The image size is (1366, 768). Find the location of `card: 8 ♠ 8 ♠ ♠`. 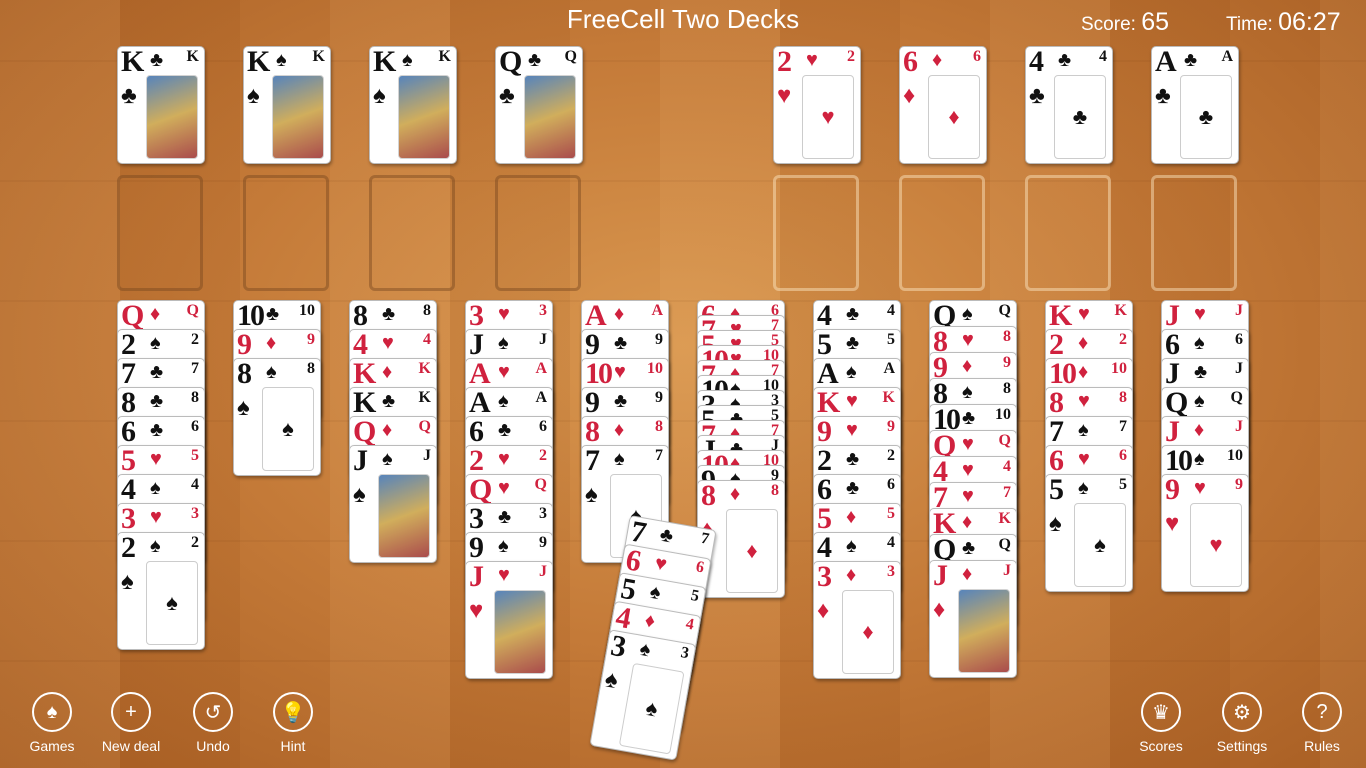

card: 8 ♠ 8 ♠ ♠ is located at coordinates (277, 417).